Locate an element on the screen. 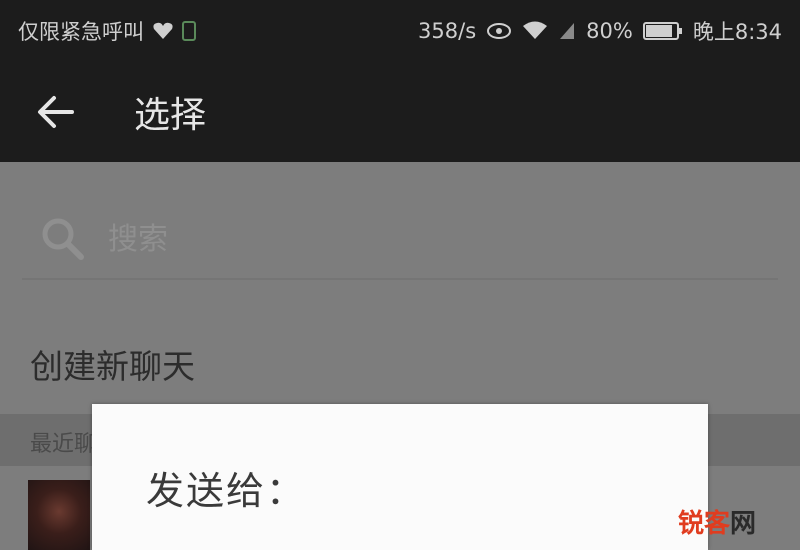 This screenshot has height=550, width=800. carrier-text: 仅限紧急呼叫 is located at coordinates (81, 32).